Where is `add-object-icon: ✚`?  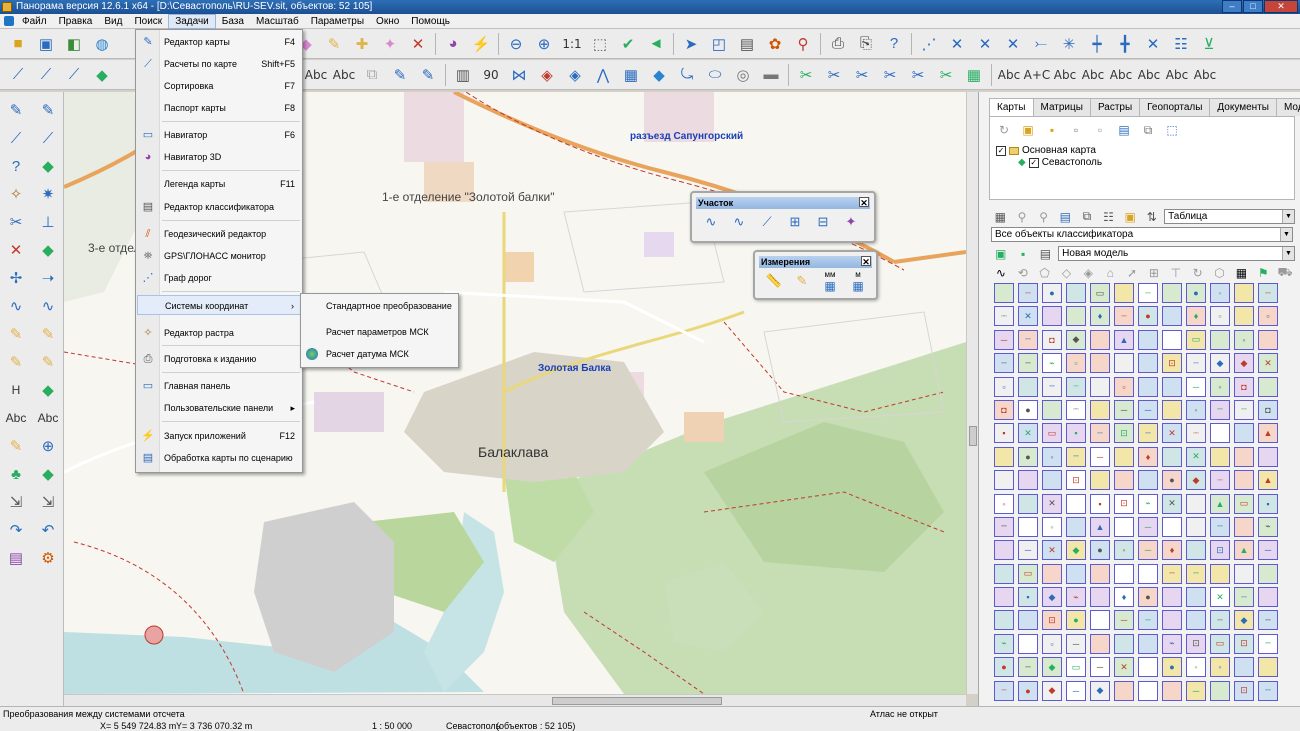 add-object-icon: ✚ is located at coordinates (362, 44).